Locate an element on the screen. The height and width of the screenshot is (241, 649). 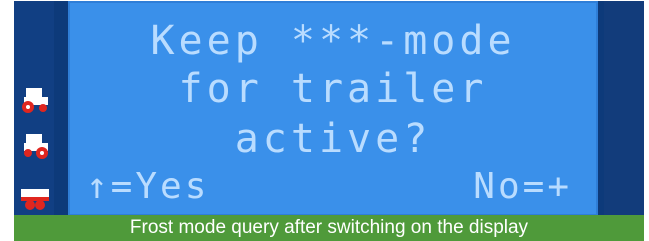
trailer-icon is located at coordinates (35, 199).